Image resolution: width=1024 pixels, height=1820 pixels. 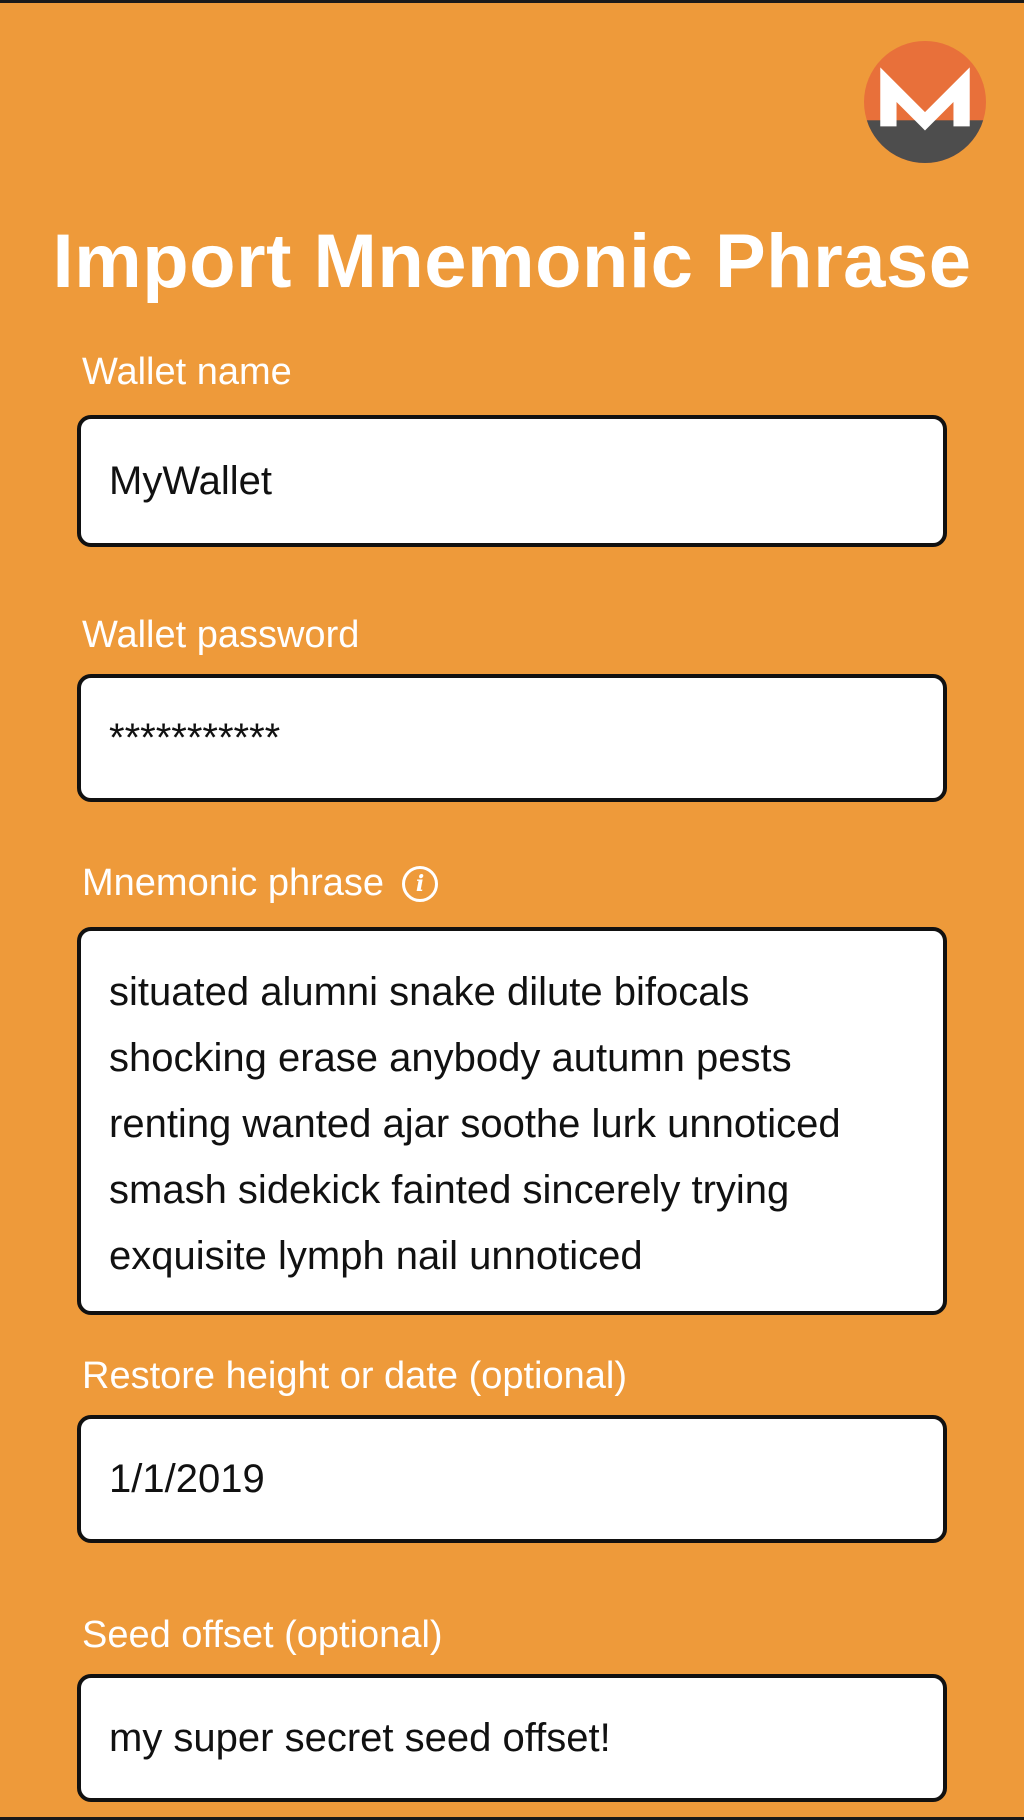 I want to click on mnemonic-phrase-label: Mnemonic phrase i, so click(x=260, y=883).